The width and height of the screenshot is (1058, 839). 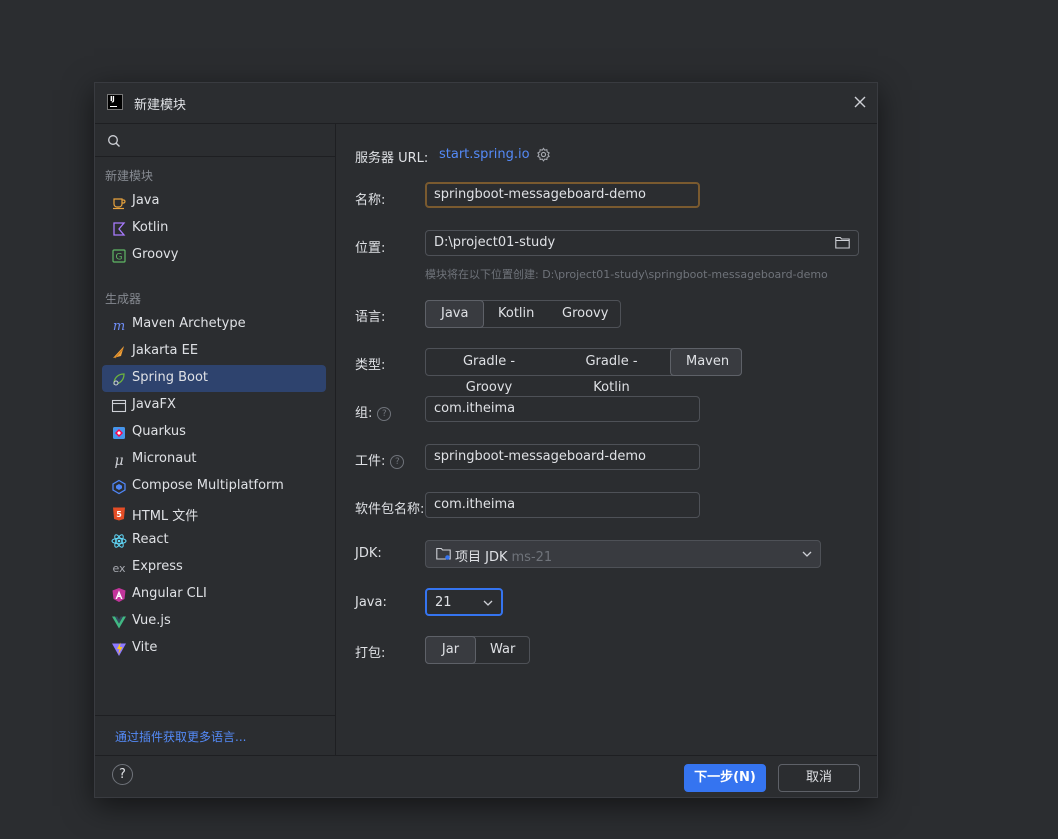 I want to click on sidebar-item-label: Vite, so click(x=145, y=647).